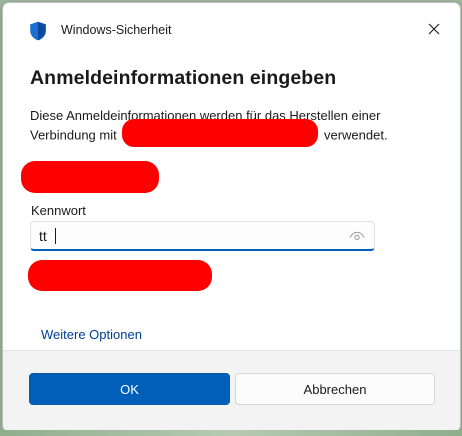  What do you see at coordinates (231, 29) in the screenshot?
I see `title-bar: Windows-Sicherheit` at bounding box center [231, 29].